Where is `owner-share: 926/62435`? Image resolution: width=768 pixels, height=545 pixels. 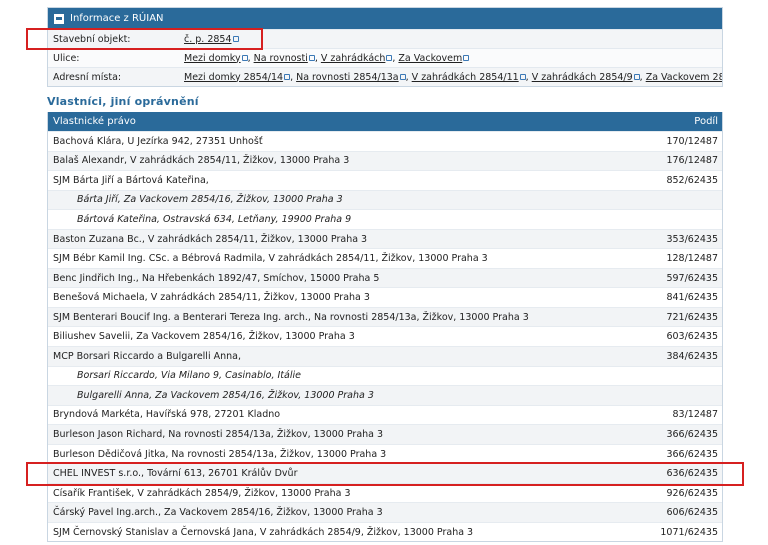 owner-share: 926/62435 is located at coordinates (692, 493).